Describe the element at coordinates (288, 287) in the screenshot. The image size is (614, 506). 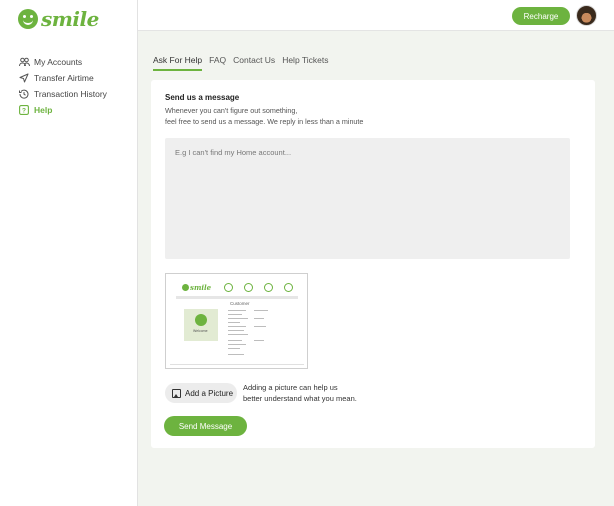
I see `help-circle-icon` at that location.